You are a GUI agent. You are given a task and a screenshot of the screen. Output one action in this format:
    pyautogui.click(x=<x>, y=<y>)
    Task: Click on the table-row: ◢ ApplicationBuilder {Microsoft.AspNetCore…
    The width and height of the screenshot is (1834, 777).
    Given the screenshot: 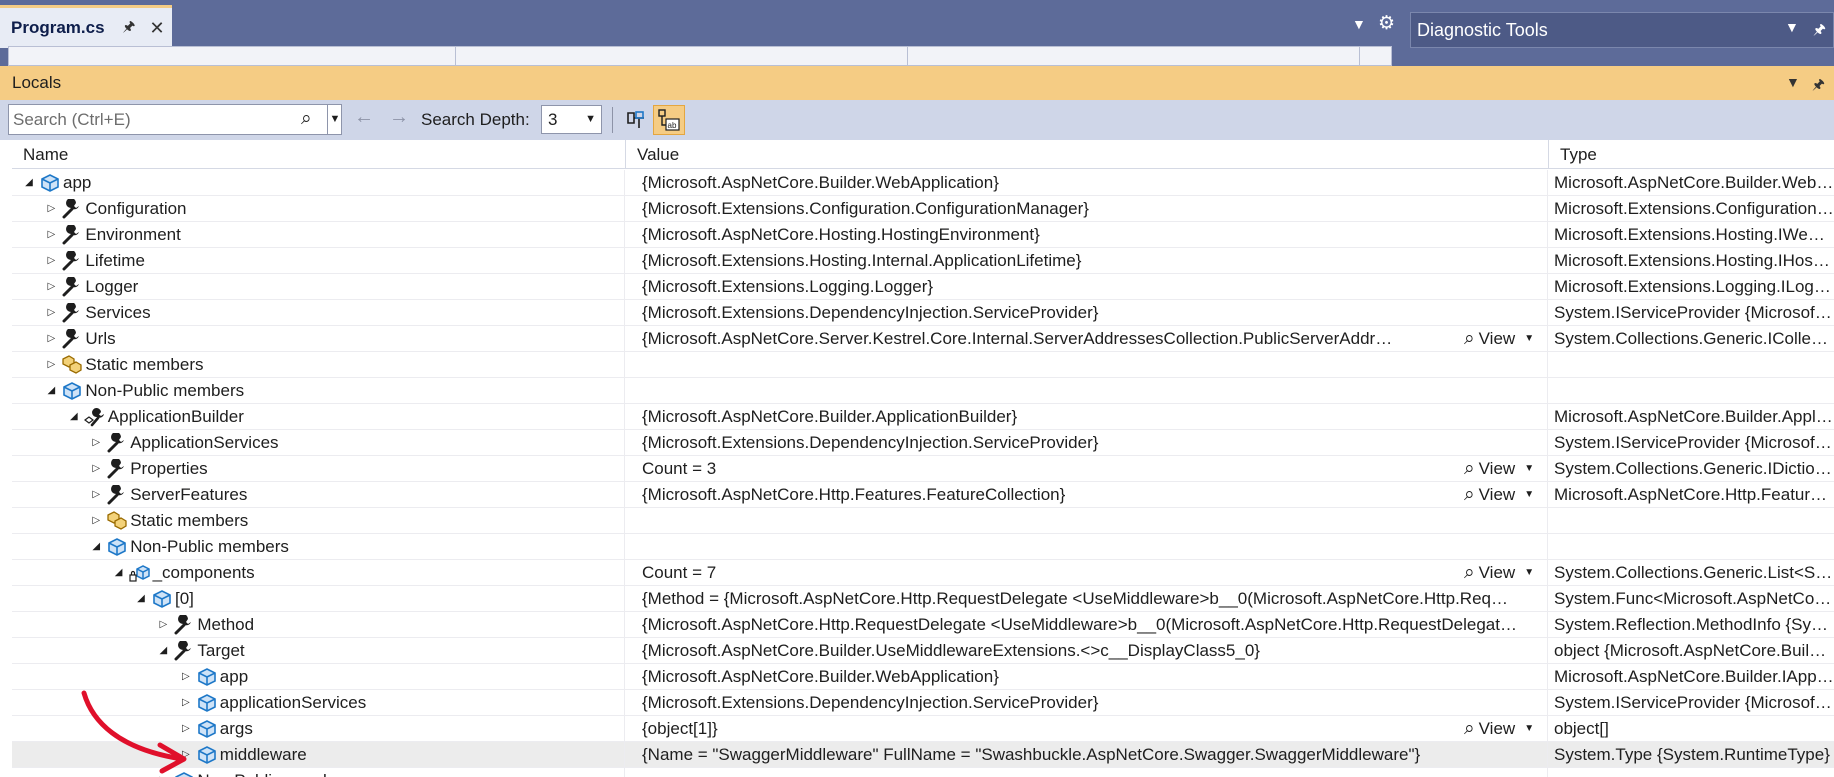 What is the action you would take?
    pyautogui.click(x=923, y=417)
    